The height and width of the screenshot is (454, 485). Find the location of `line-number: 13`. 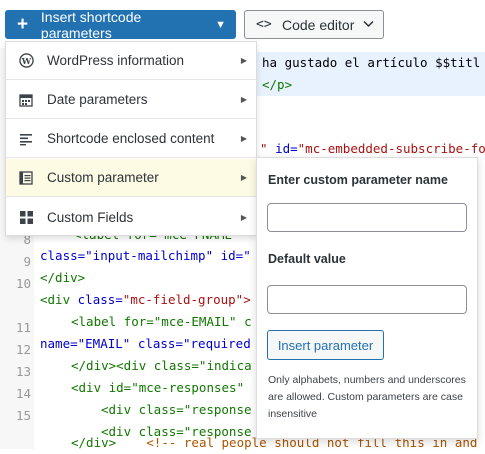

line-number: 13 is located at coordinates (23, 371).